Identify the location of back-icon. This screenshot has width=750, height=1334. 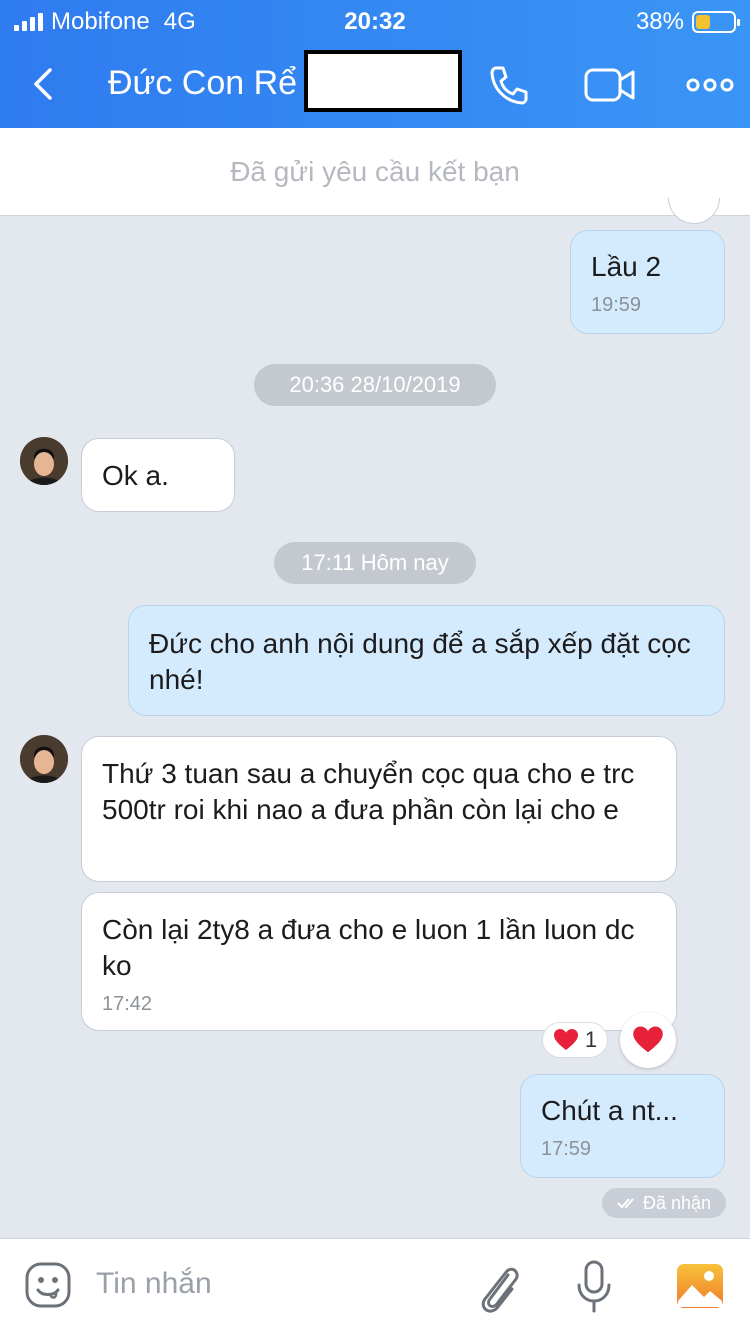
(48, 84).